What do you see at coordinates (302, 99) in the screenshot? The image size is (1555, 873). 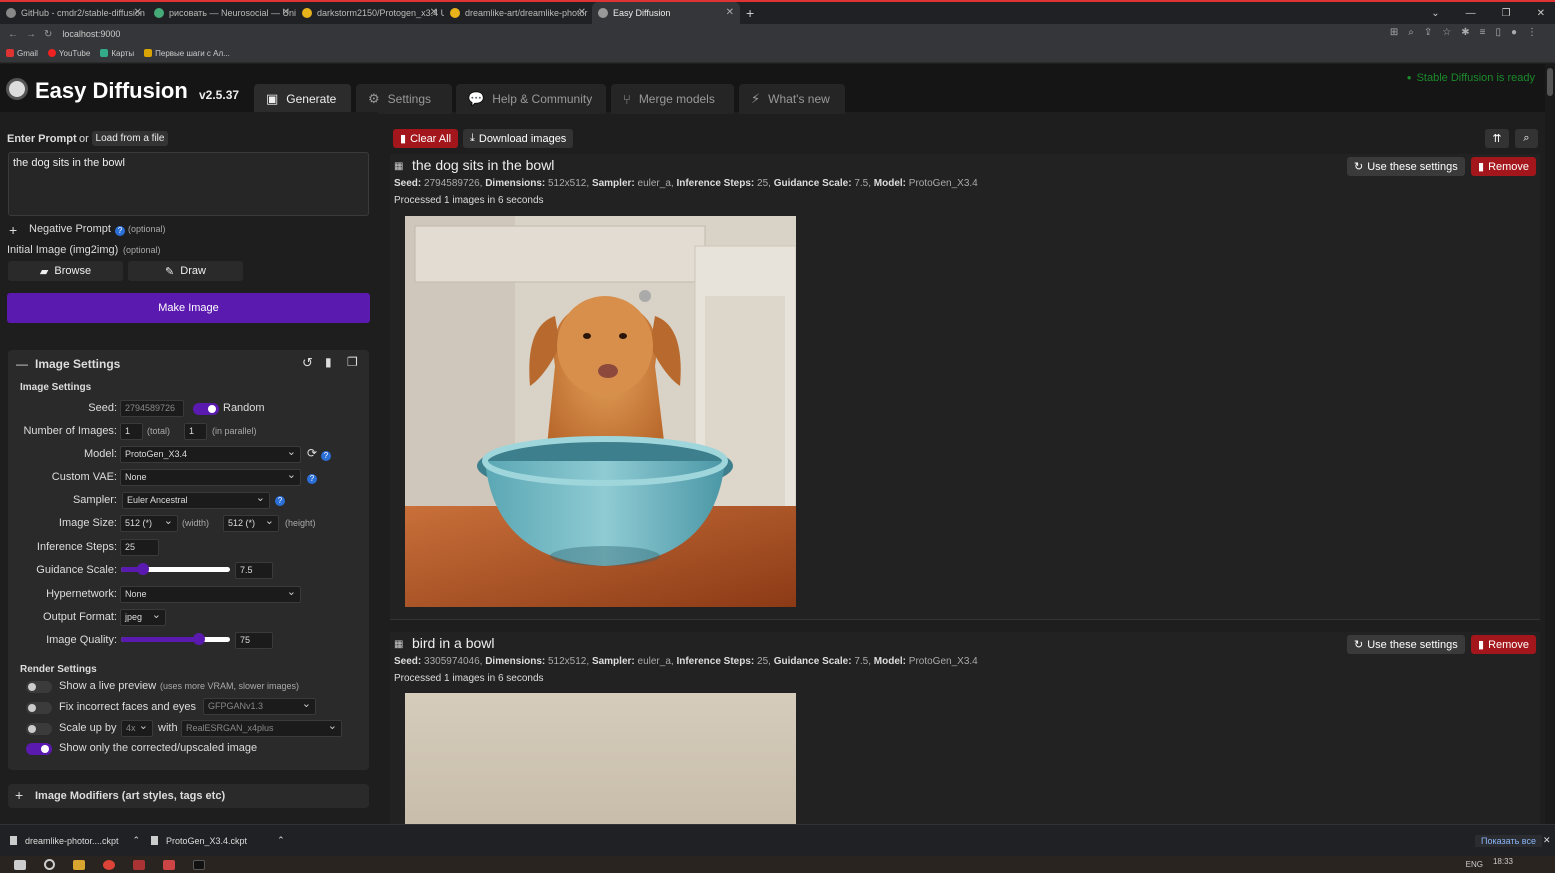 I see `tab-generate: ▣ Generate` at bounding box center [302, 99].